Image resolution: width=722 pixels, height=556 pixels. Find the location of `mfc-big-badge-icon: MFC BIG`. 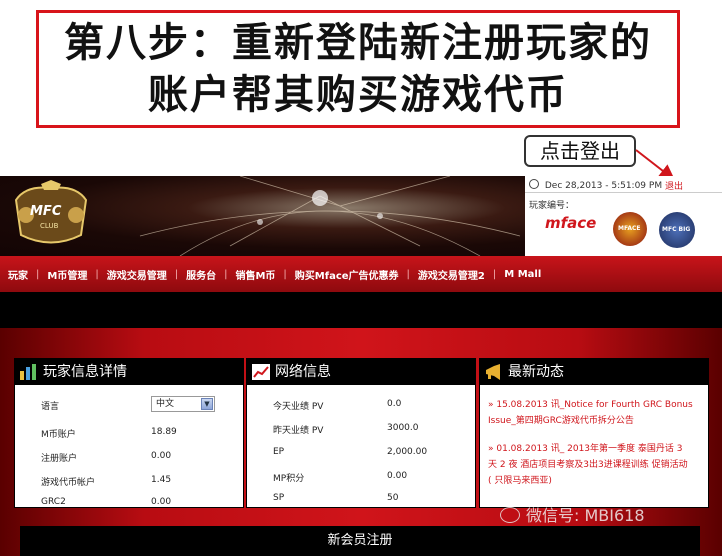

mfc-big-badge-icon: MFC BIG is located at coordinates (677, 230).